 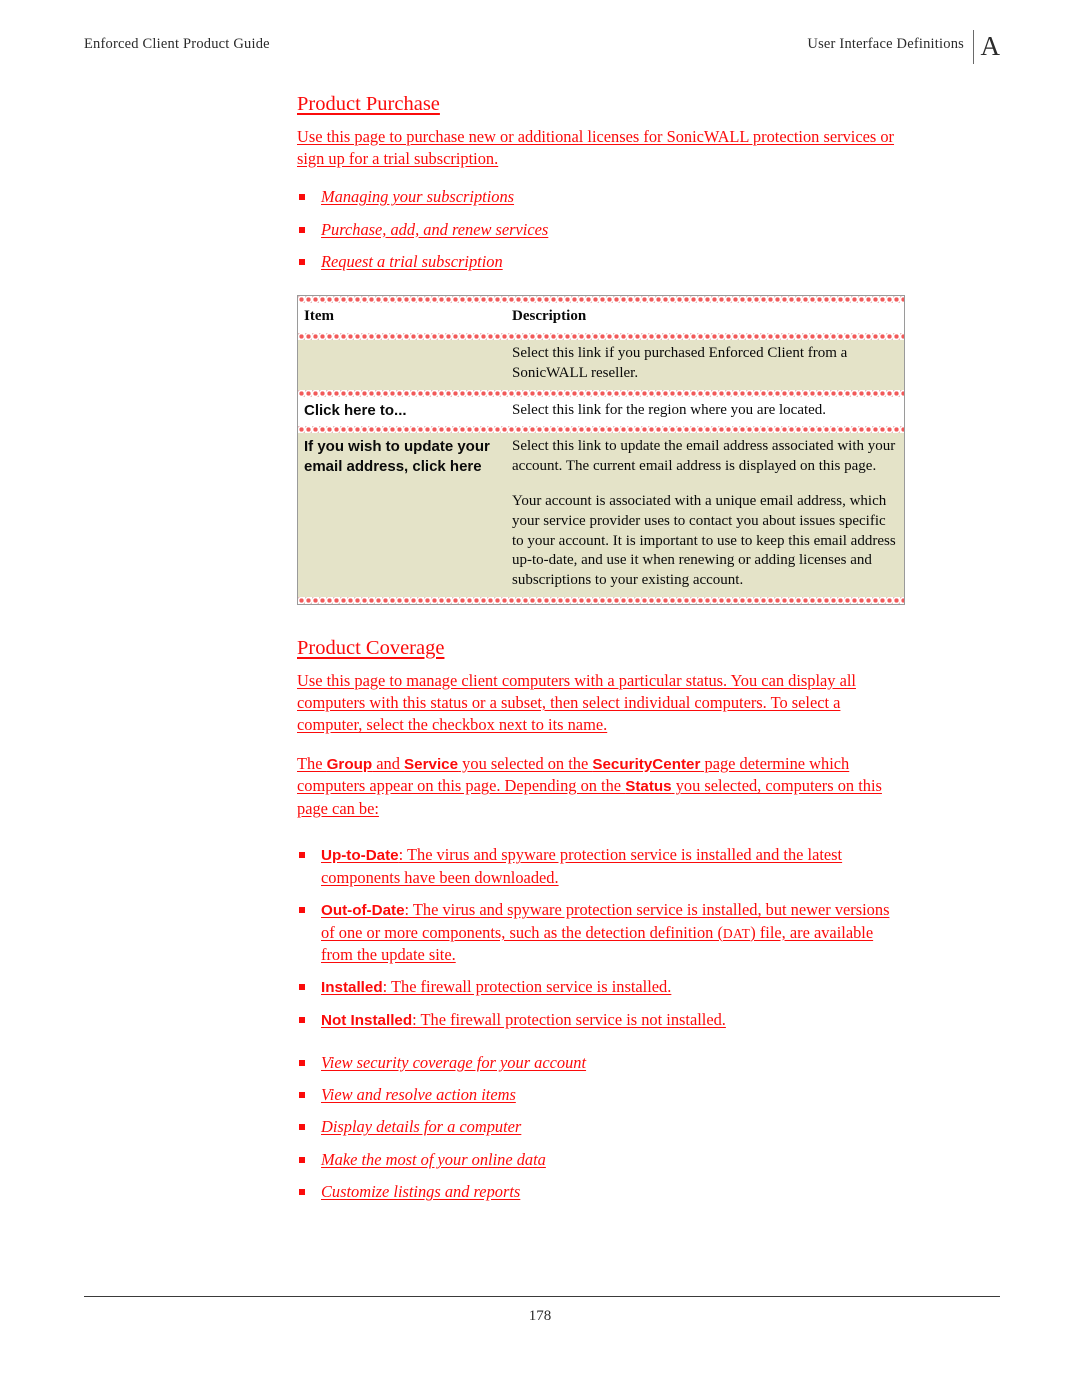 I want to click on list-item: View security coverage for your account, so click(x=602, y=1063).